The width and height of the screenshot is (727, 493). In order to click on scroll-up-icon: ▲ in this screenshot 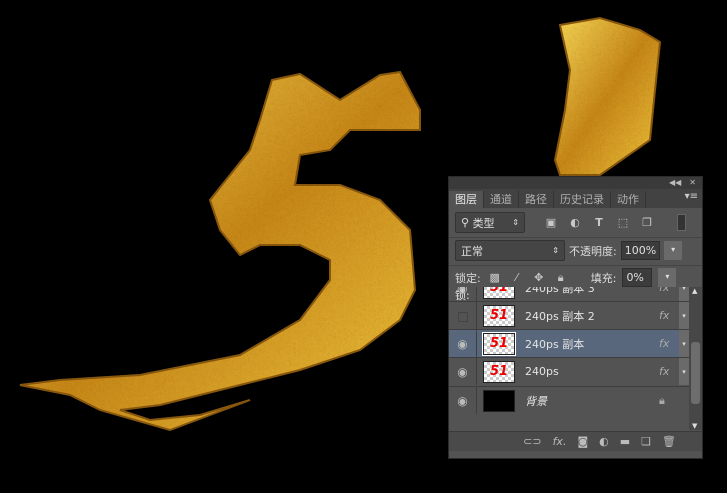, I will do `click(694, 291)`.